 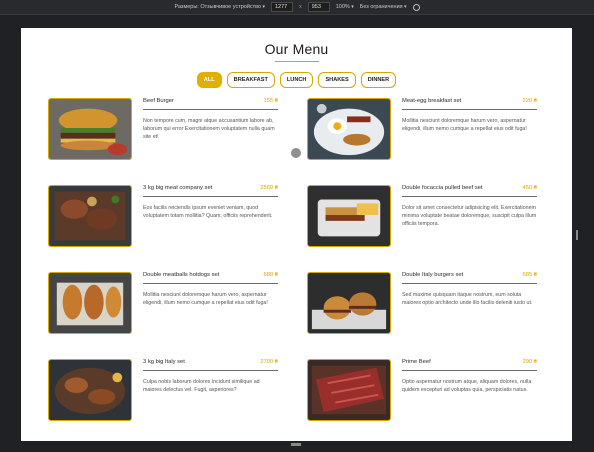 I want to click on item-name: Prime Beef, so click(x=416, y=362).